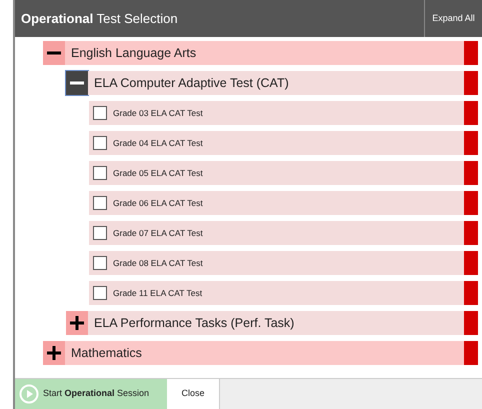 The width and height of the screenshot is (482, 409). What do you see at coordinates (276, 293) in the screenshot?
I see `test-row: Grade 11 ELA CAT Test` at bounding box center [276, 293].